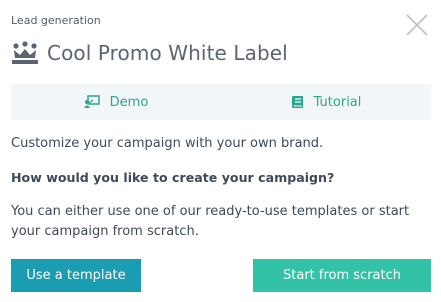 This screenshot has width=441, height=302. I want to click on use-template-button: Use a template, so click(76, 275).